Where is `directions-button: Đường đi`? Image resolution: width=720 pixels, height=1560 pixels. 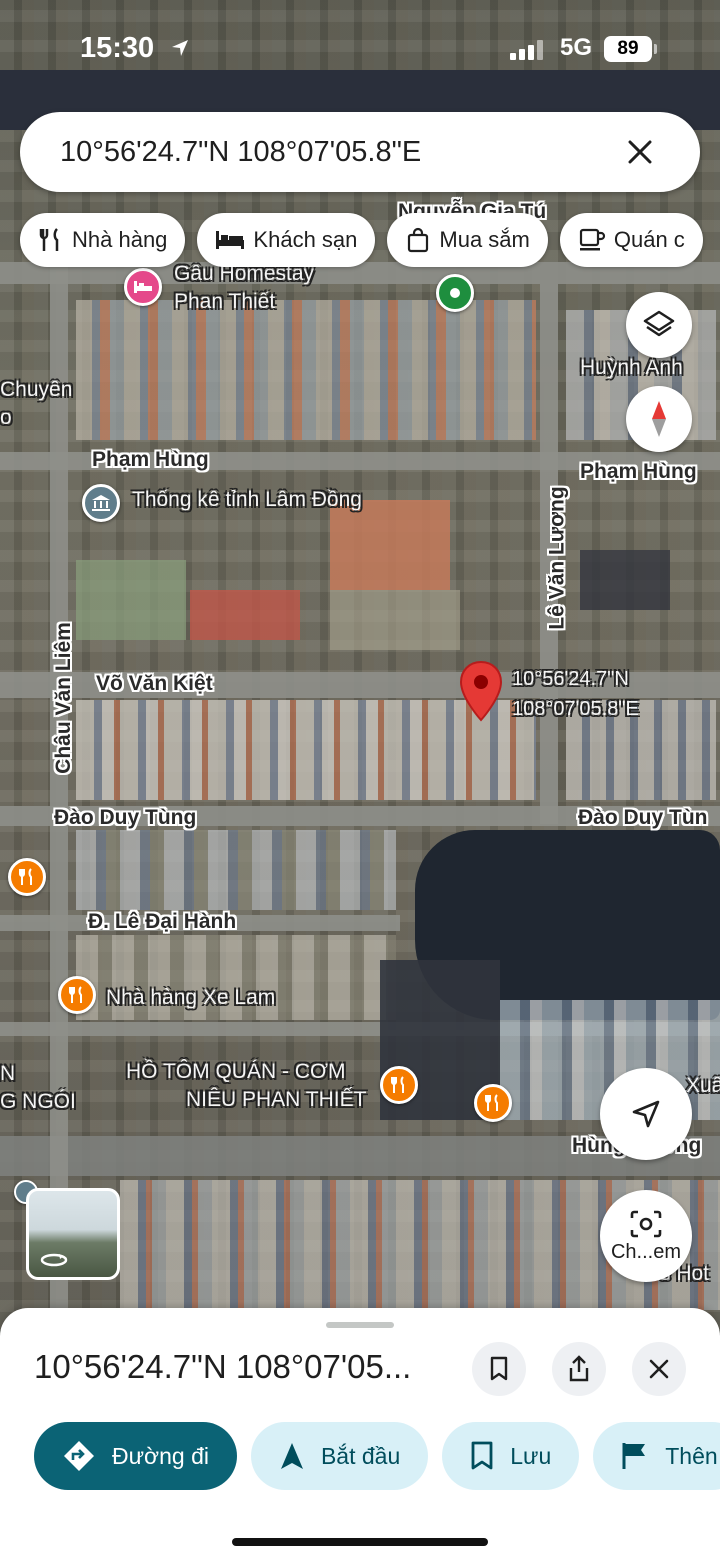
directions-button: Đường đi is located at coordinates (135, 1456).